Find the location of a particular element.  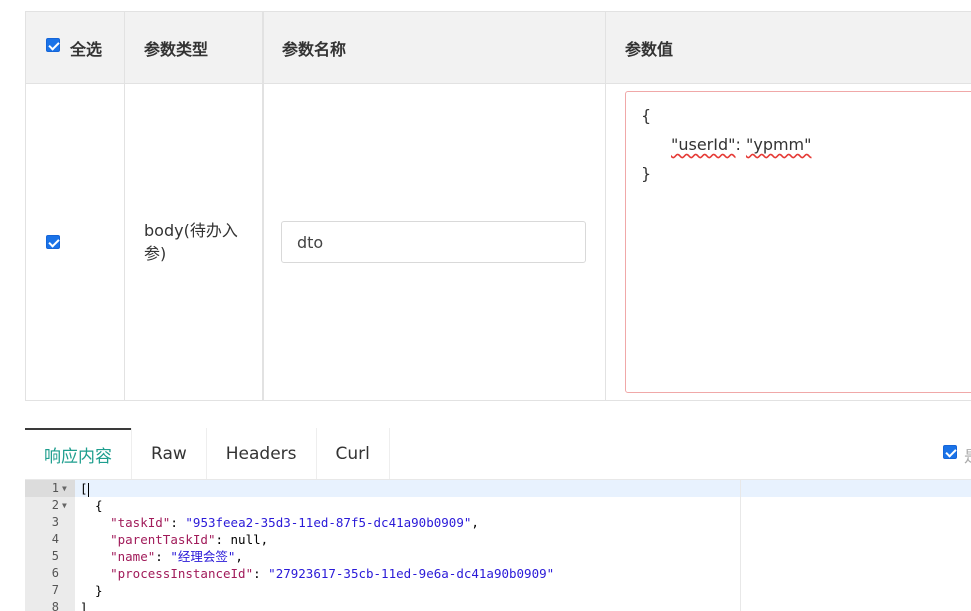

json-null: null is located at coordinates (245, 539).